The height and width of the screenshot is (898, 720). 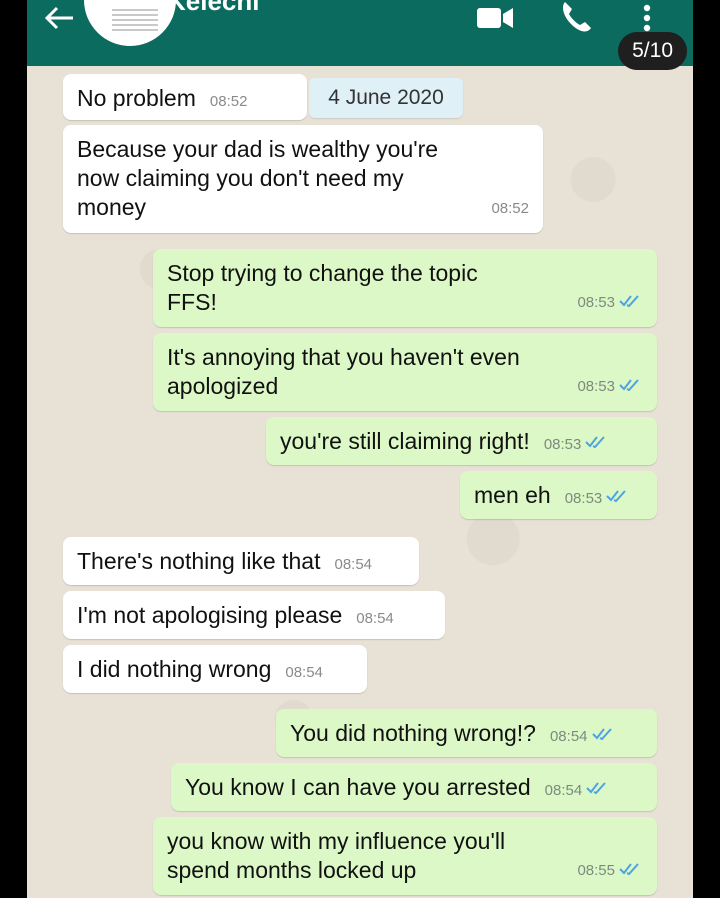 I want to click on back-arrow-icon, so click(x=59, y=18).